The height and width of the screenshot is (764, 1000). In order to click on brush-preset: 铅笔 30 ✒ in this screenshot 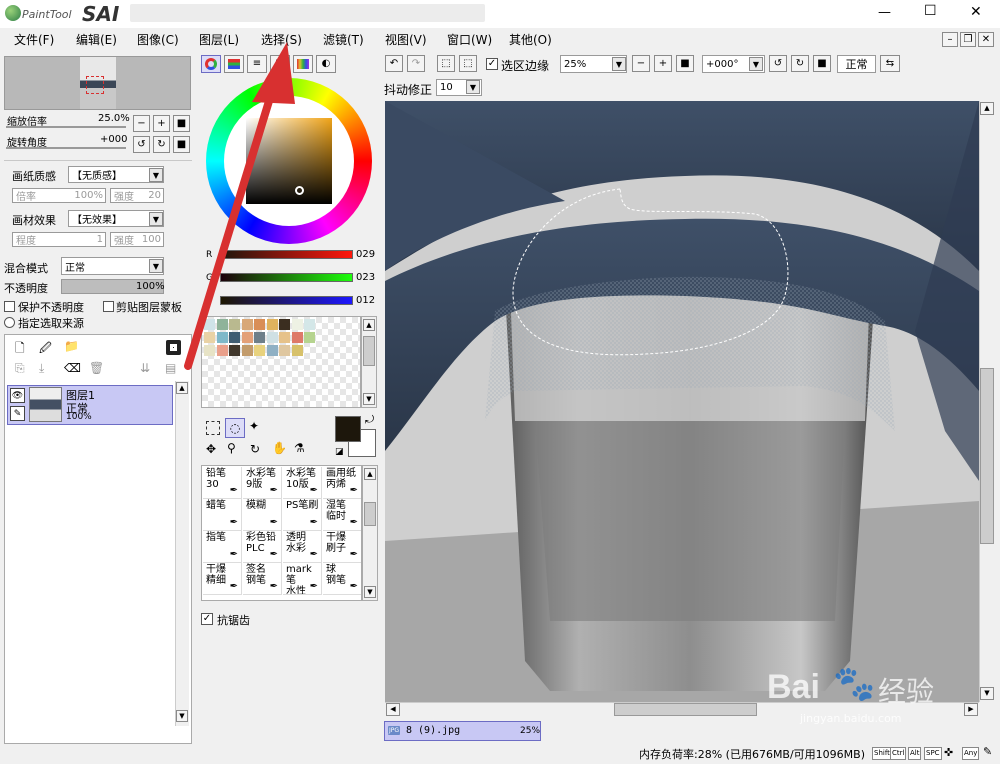, I will do `click(222, 483)`.